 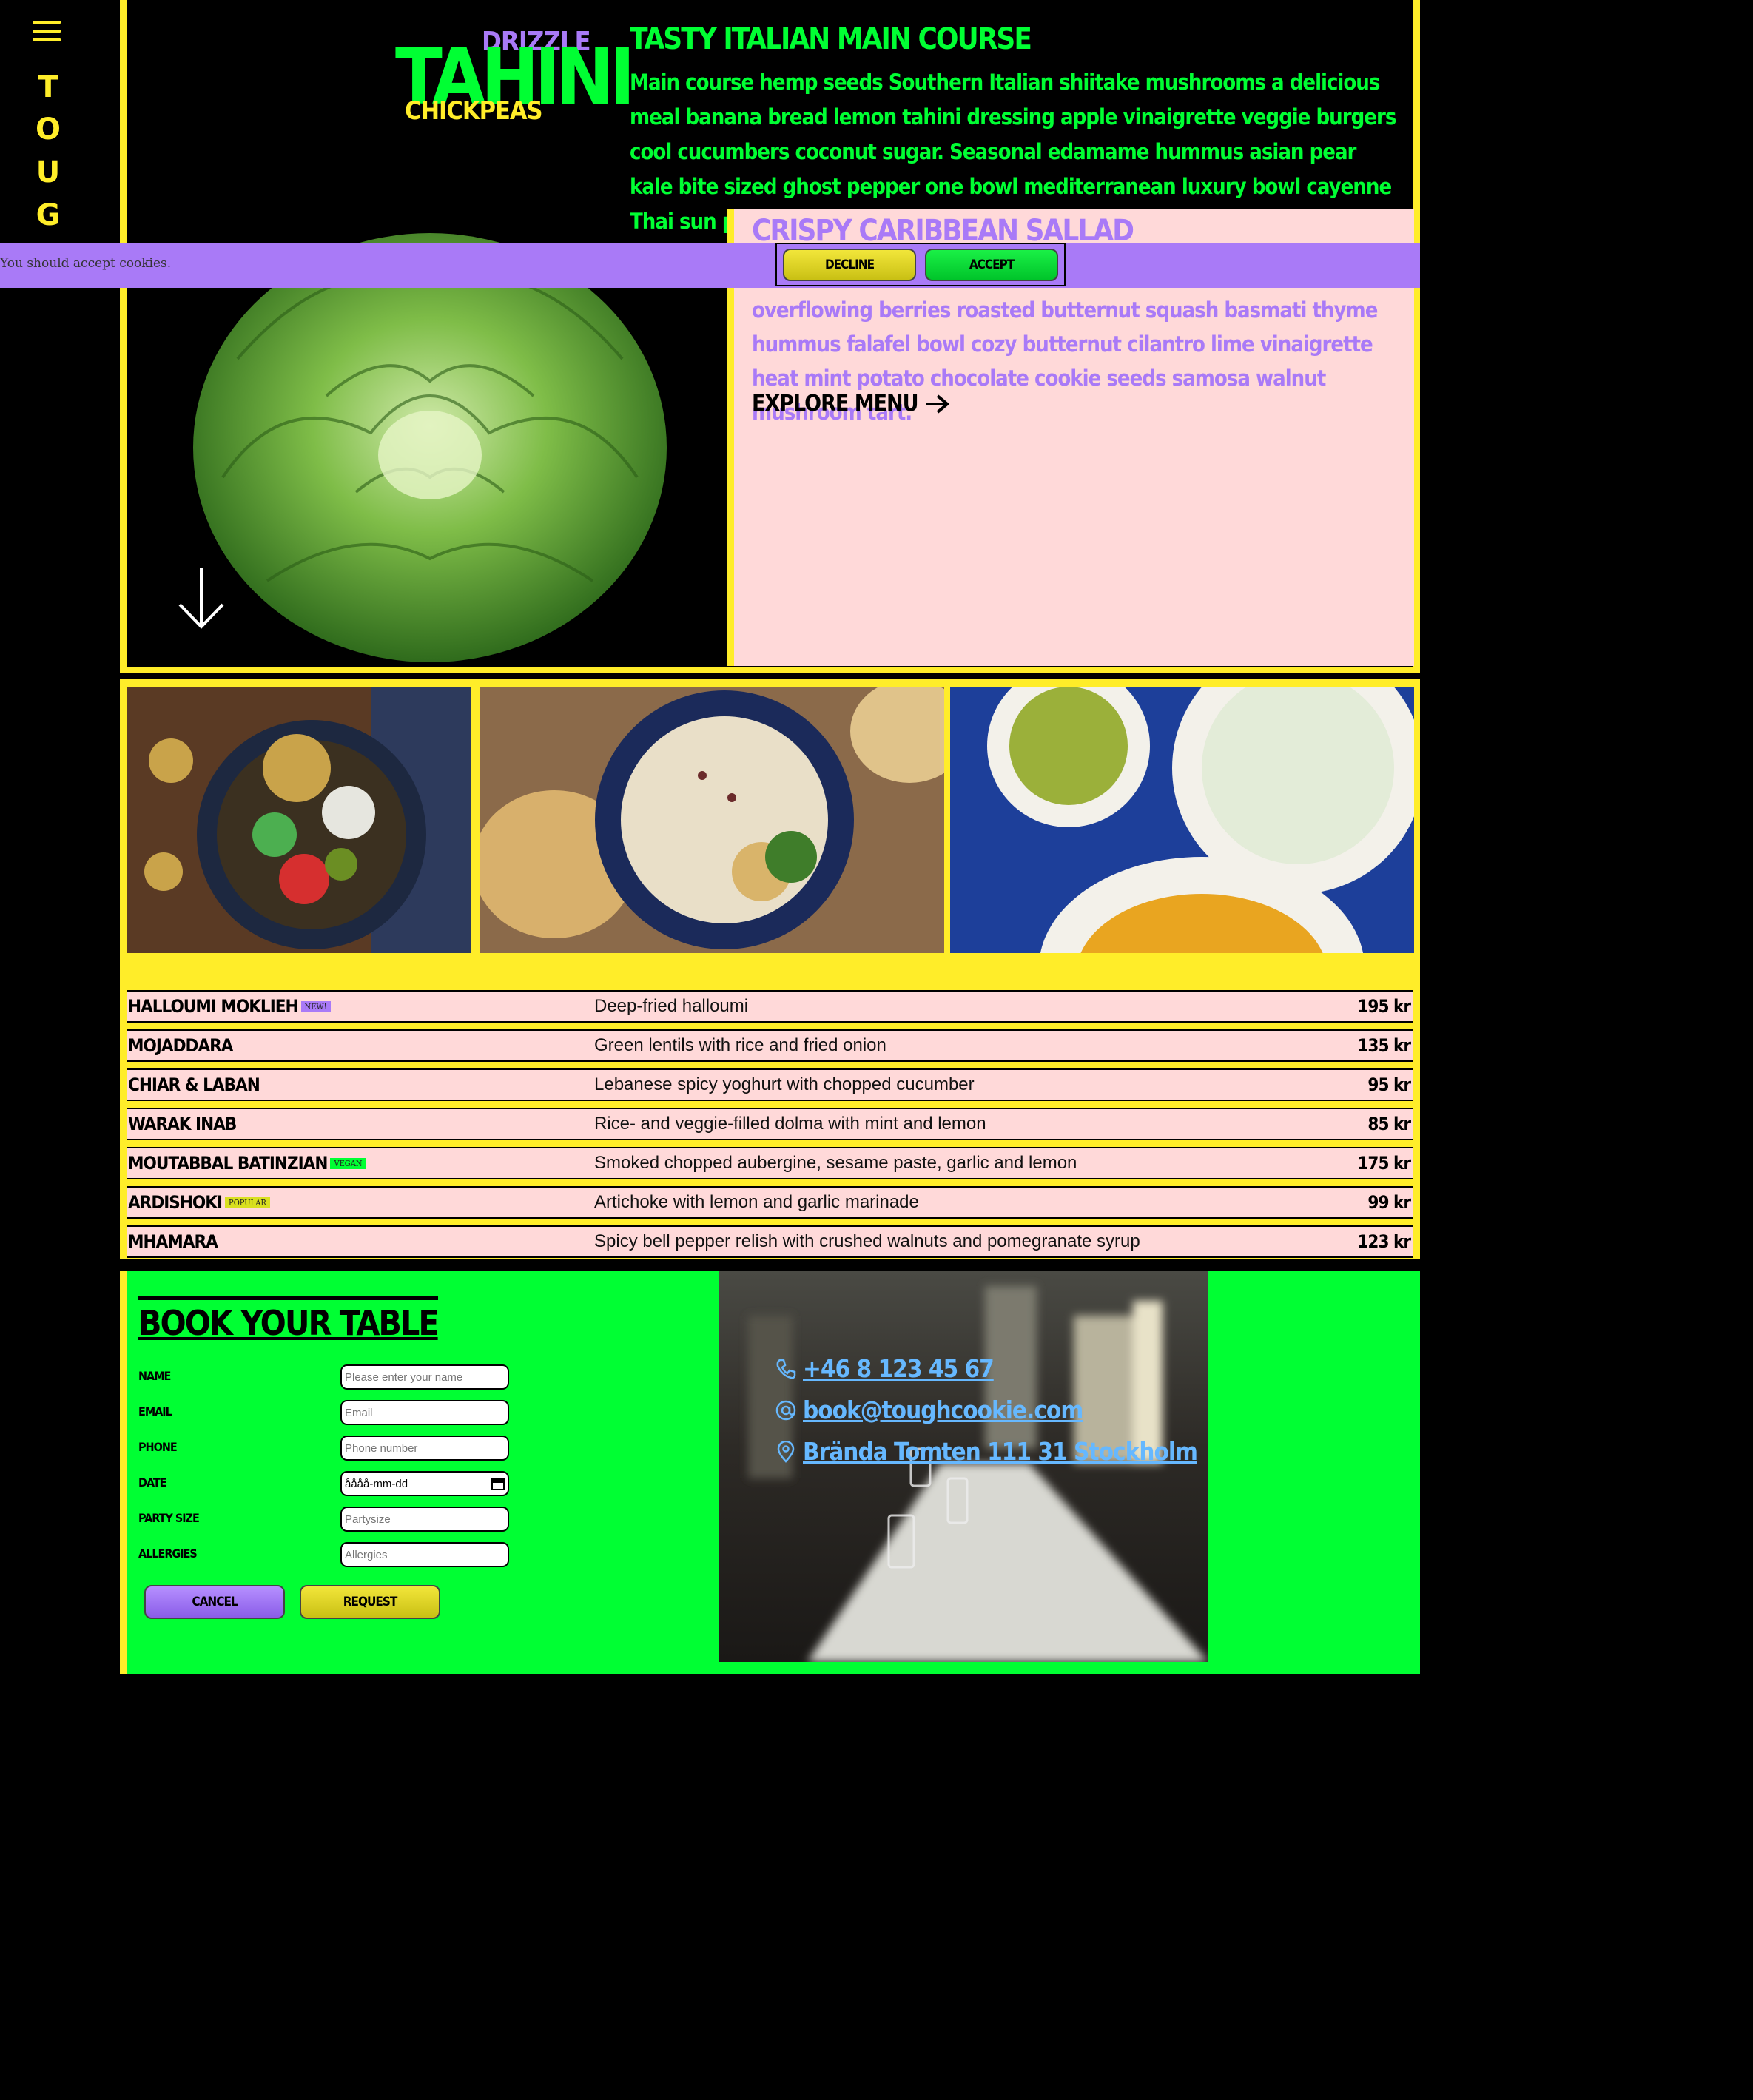 I want to click on menu-item-name: MOJADDARA, so click(x=180, y=1045).